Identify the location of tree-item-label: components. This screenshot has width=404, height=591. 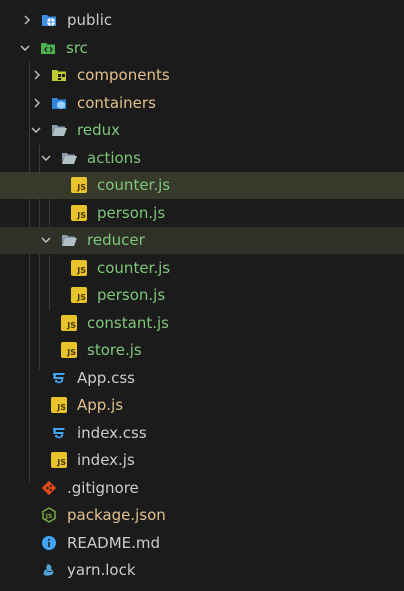
(123, 75).